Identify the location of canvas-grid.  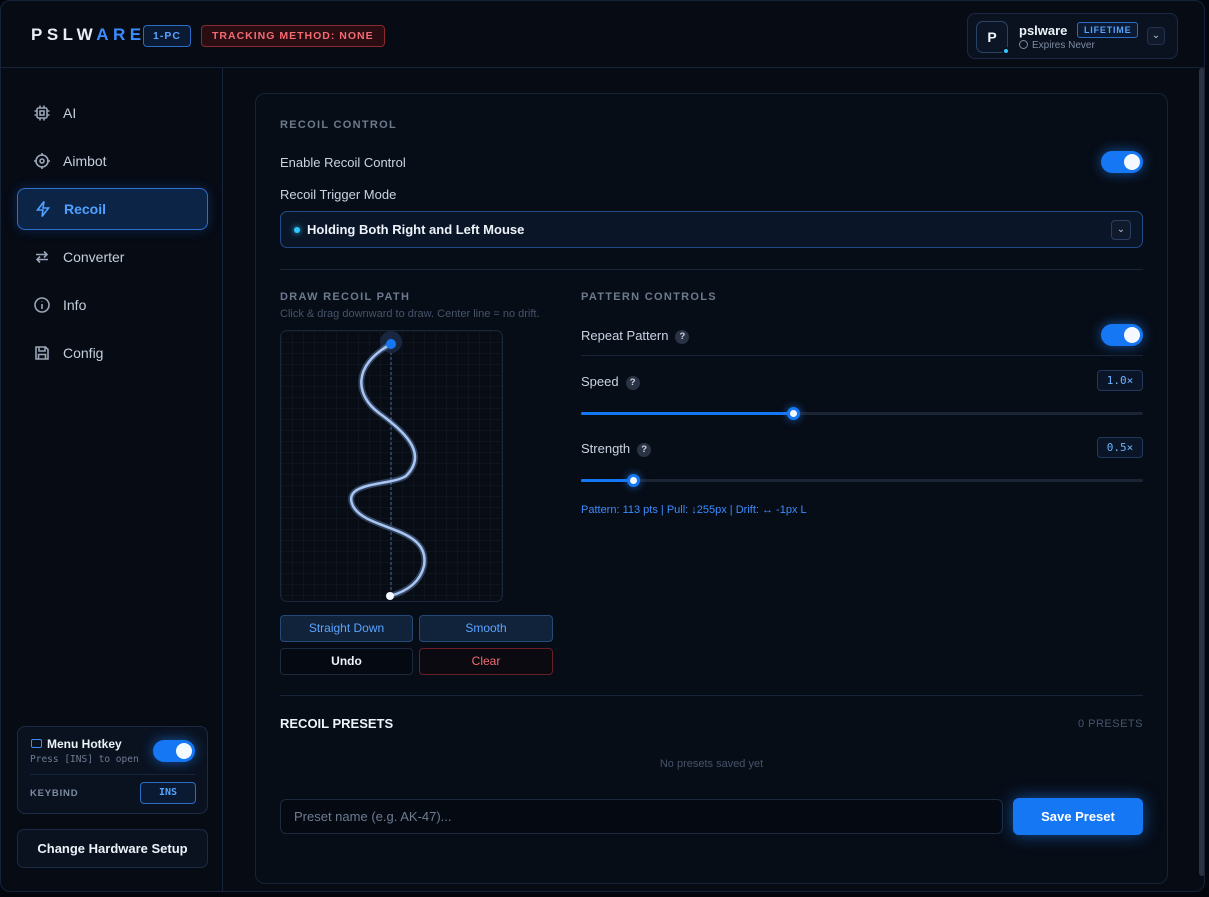
(391, 466).